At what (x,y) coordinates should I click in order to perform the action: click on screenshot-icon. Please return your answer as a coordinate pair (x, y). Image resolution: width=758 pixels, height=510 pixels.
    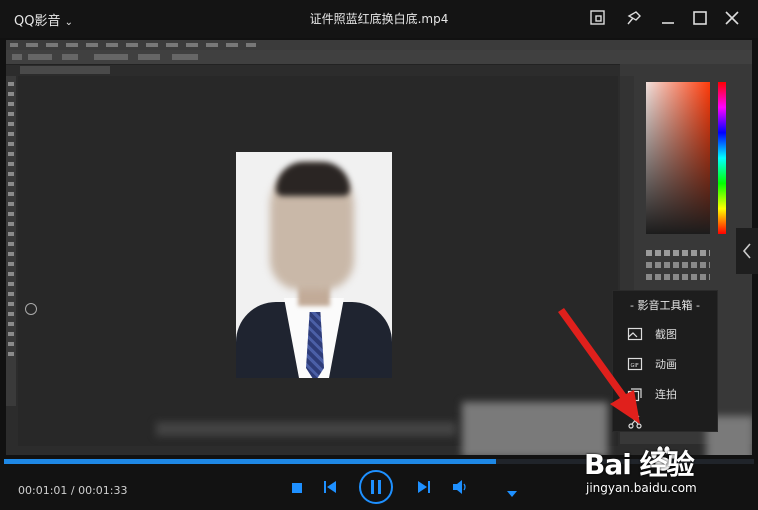
    Looking at the image, I should click on (598, 18).